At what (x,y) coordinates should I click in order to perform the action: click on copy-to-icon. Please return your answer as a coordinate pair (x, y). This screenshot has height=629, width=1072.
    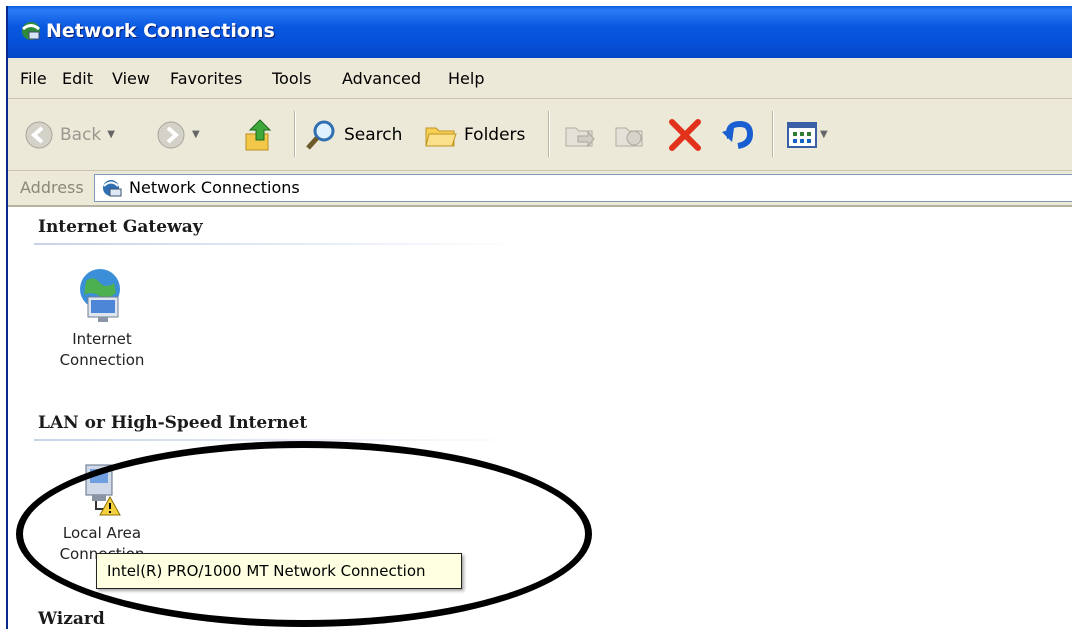
    Looking at the image, I should click on (629, 136).